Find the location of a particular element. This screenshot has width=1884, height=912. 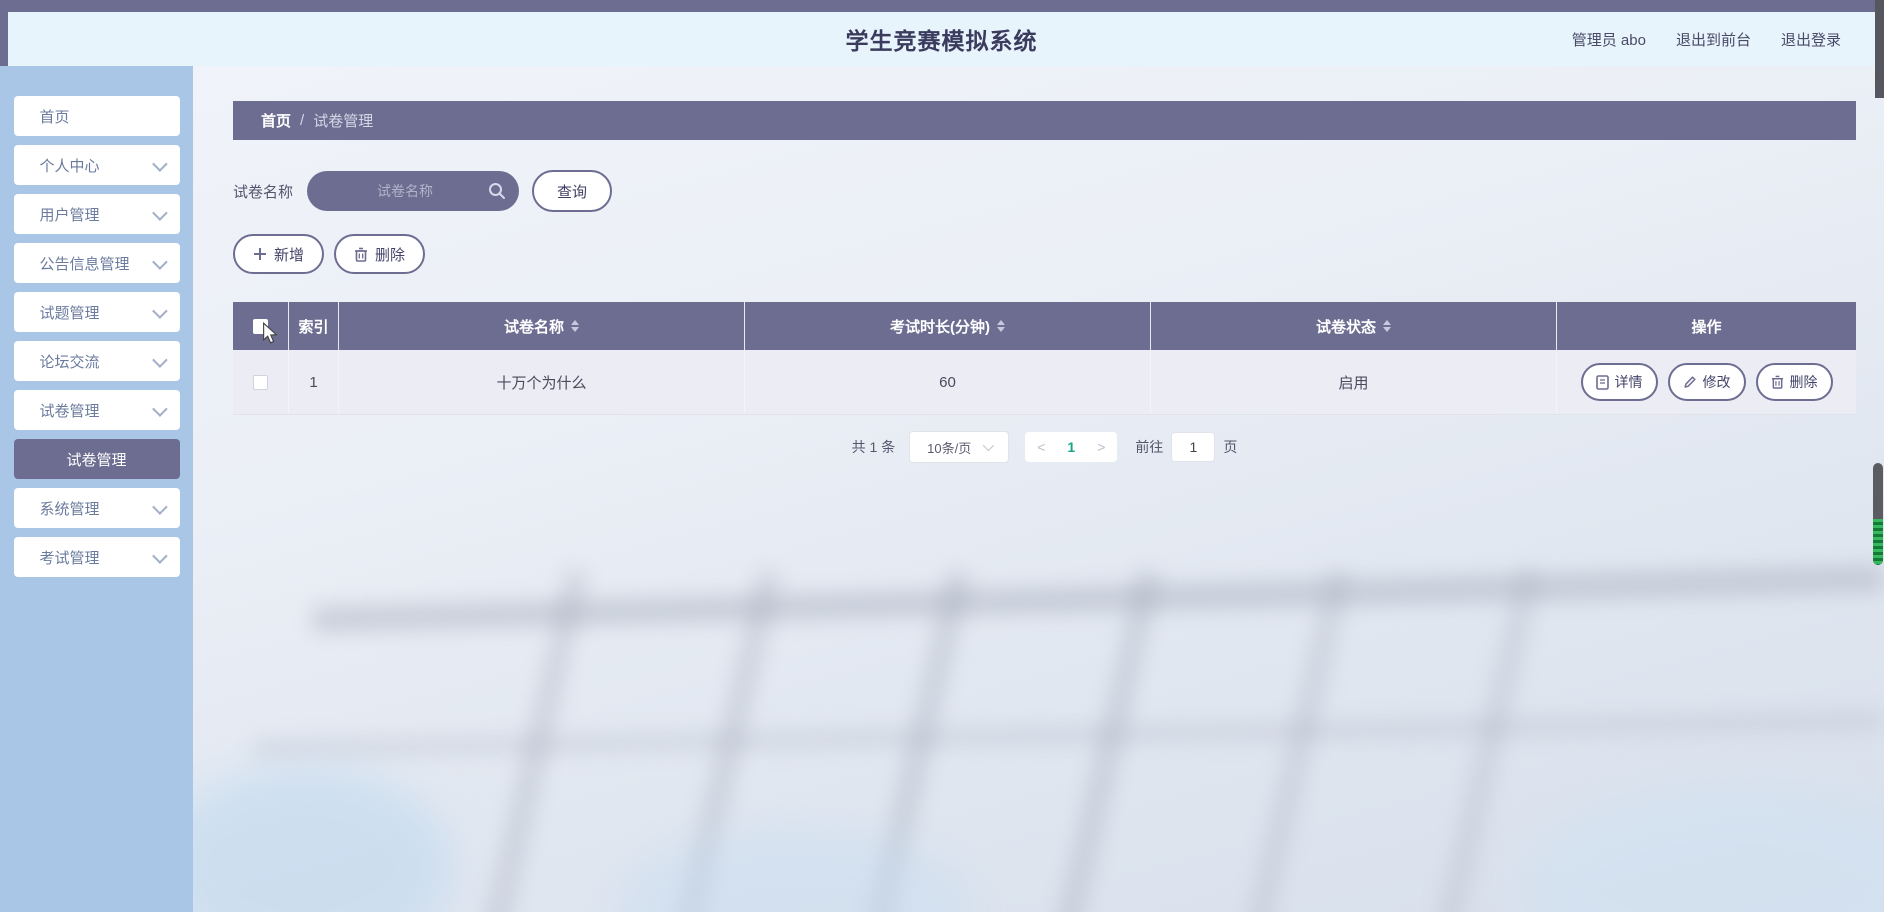

header-duration-label: 考试时长(分钟) is located at coordinates (940, 327).